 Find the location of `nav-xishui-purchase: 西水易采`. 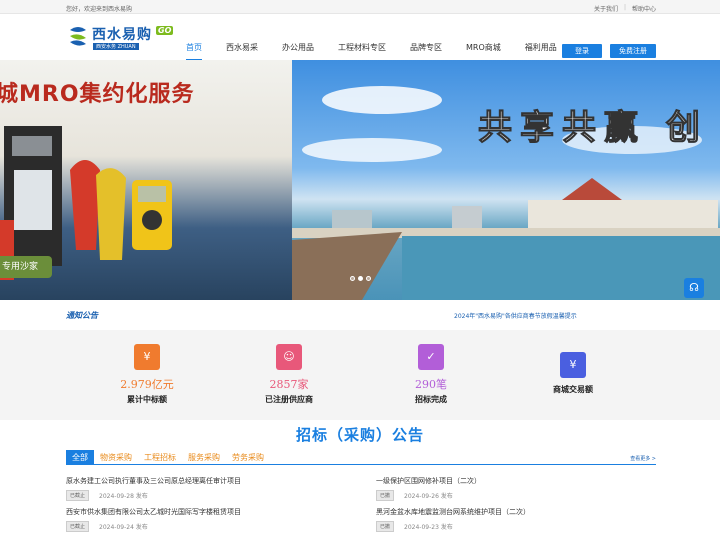

nav-xishui-purchase: 西水易采 is located at coordinates (242, 52).